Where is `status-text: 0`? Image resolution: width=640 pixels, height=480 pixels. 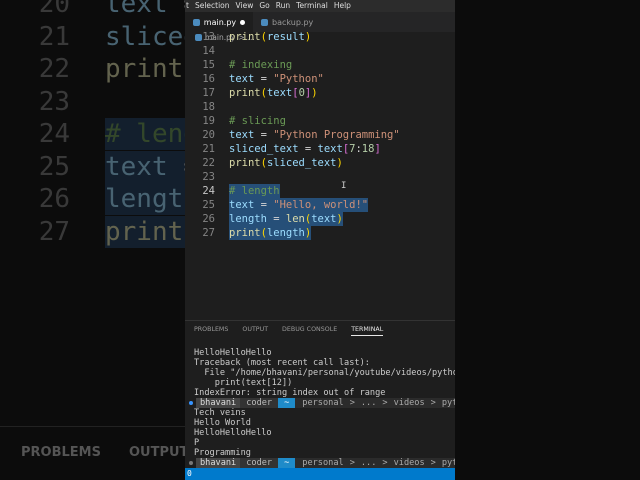
status-text: 0 is located at coordinates (189, 473).